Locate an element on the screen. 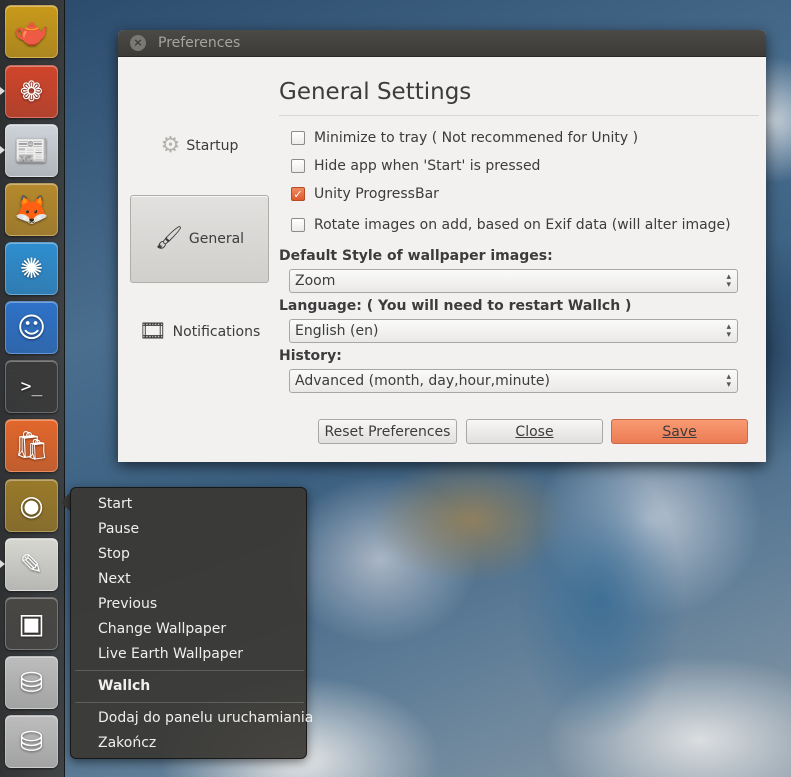 The height and width of the screenshot is (777, 791). text-editor-app-icon: ✎ is located at coordinates (31, 564).